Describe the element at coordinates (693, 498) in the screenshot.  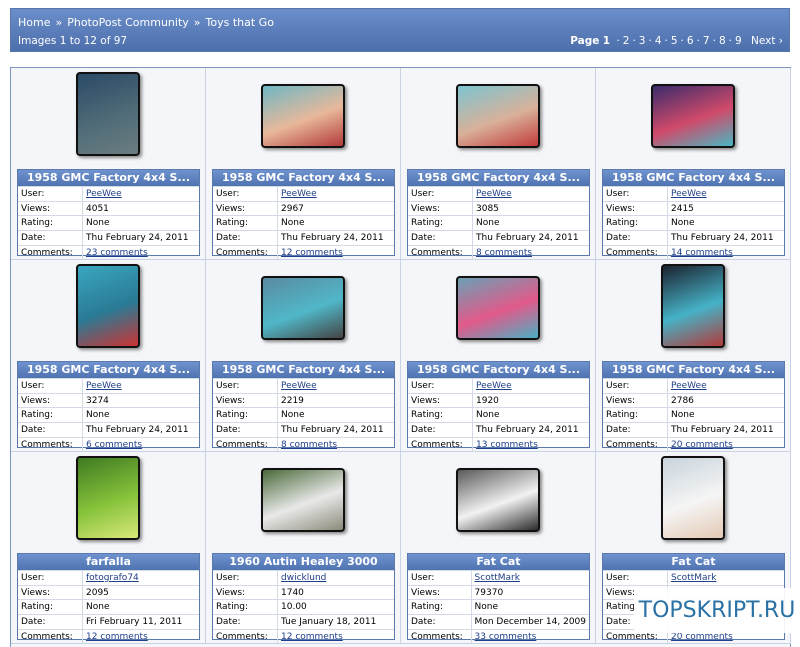
I see `white-cat-photo` at that location.